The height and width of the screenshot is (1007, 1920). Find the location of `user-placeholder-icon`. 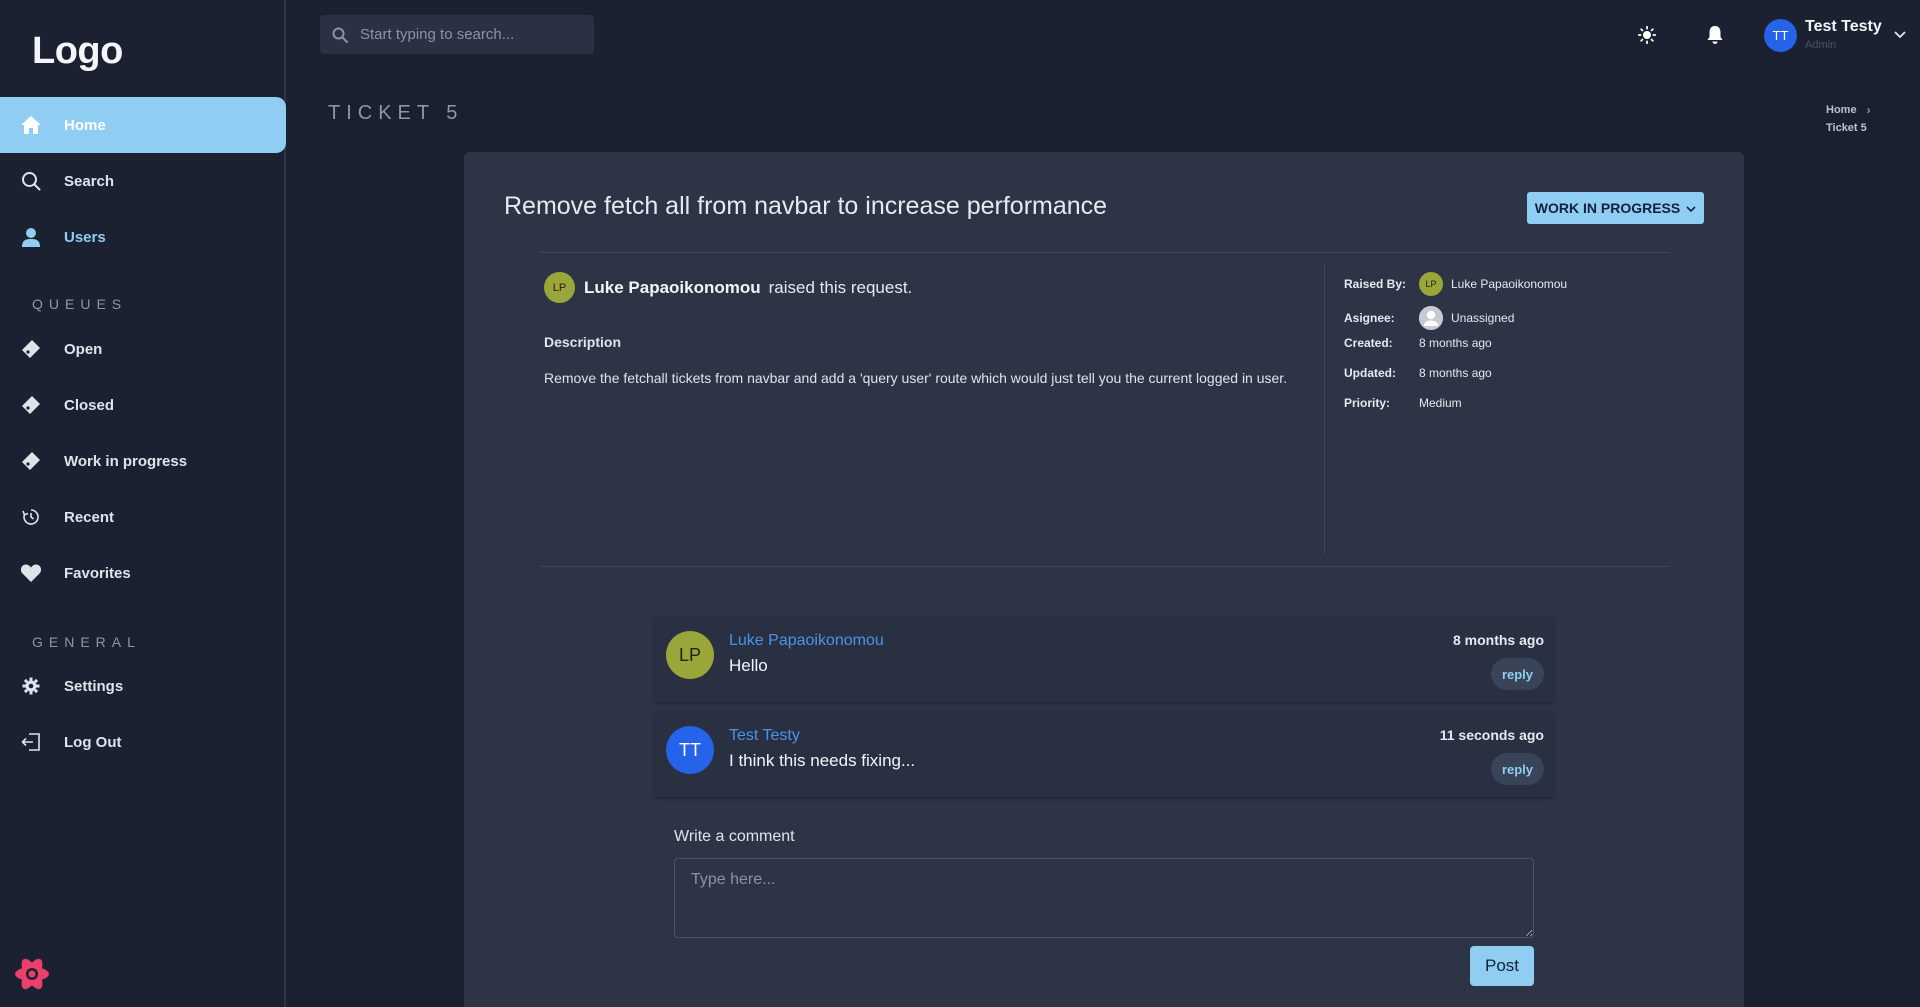

user-placeholder-icon is located at coordinates (1431, 318).